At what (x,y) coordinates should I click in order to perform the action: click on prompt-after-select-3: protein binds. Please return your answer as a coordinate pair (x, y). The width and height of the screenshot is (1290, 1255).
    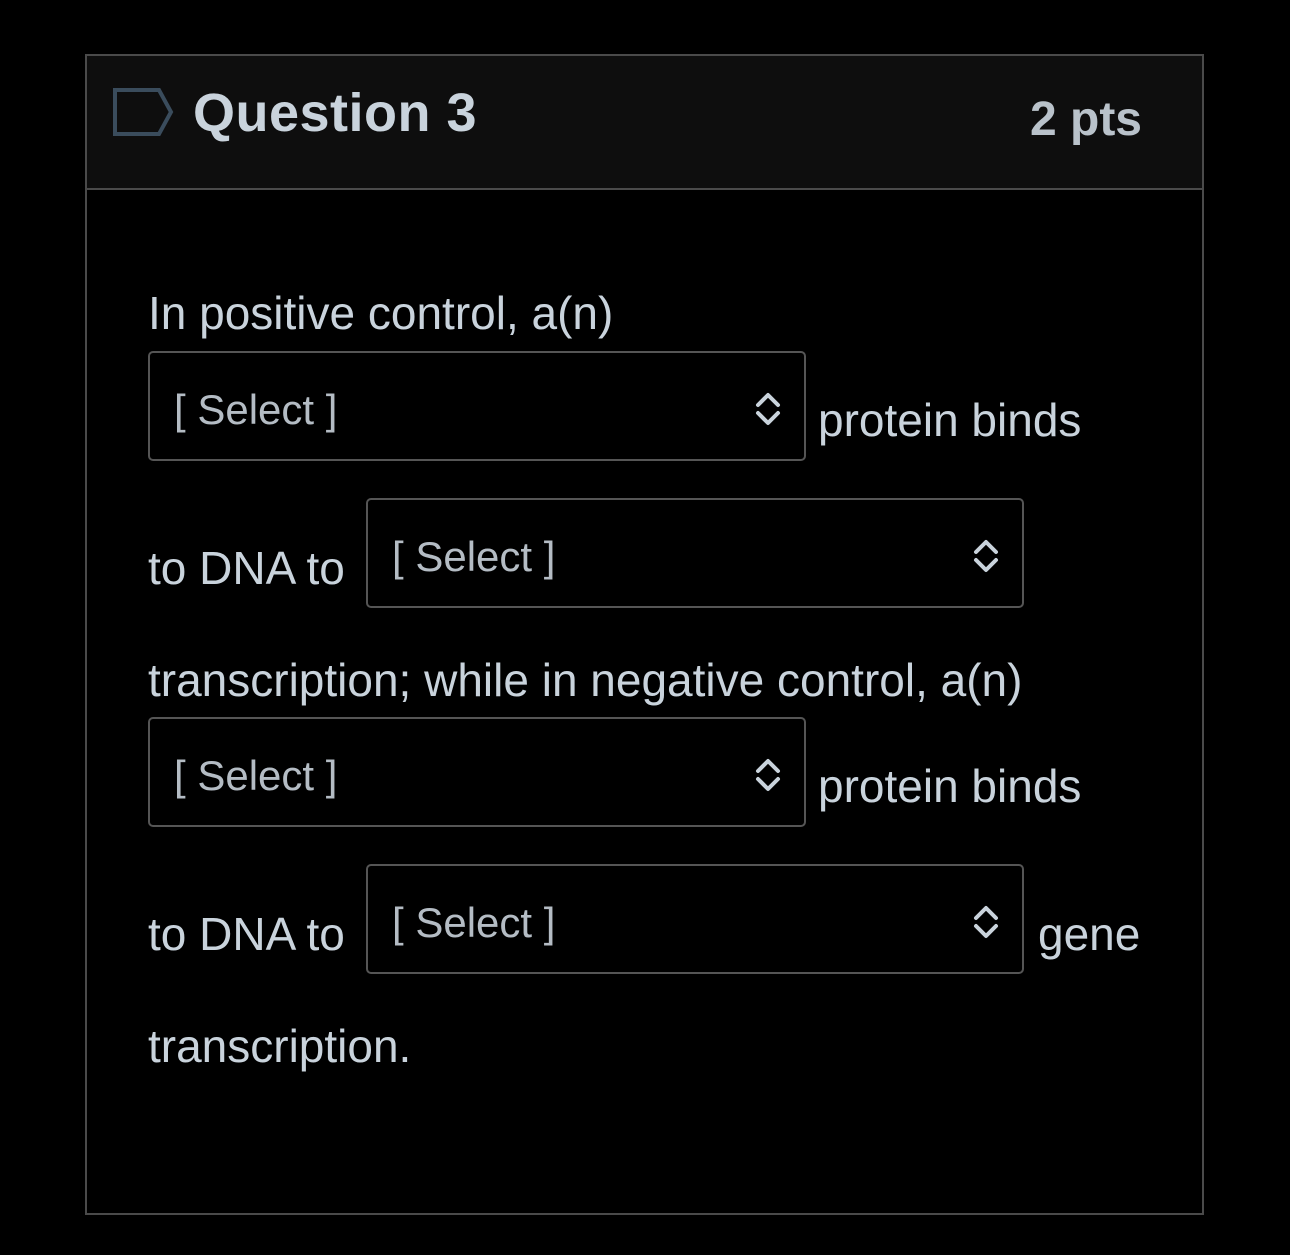
    Looking at the image, I should click on (950, 786).